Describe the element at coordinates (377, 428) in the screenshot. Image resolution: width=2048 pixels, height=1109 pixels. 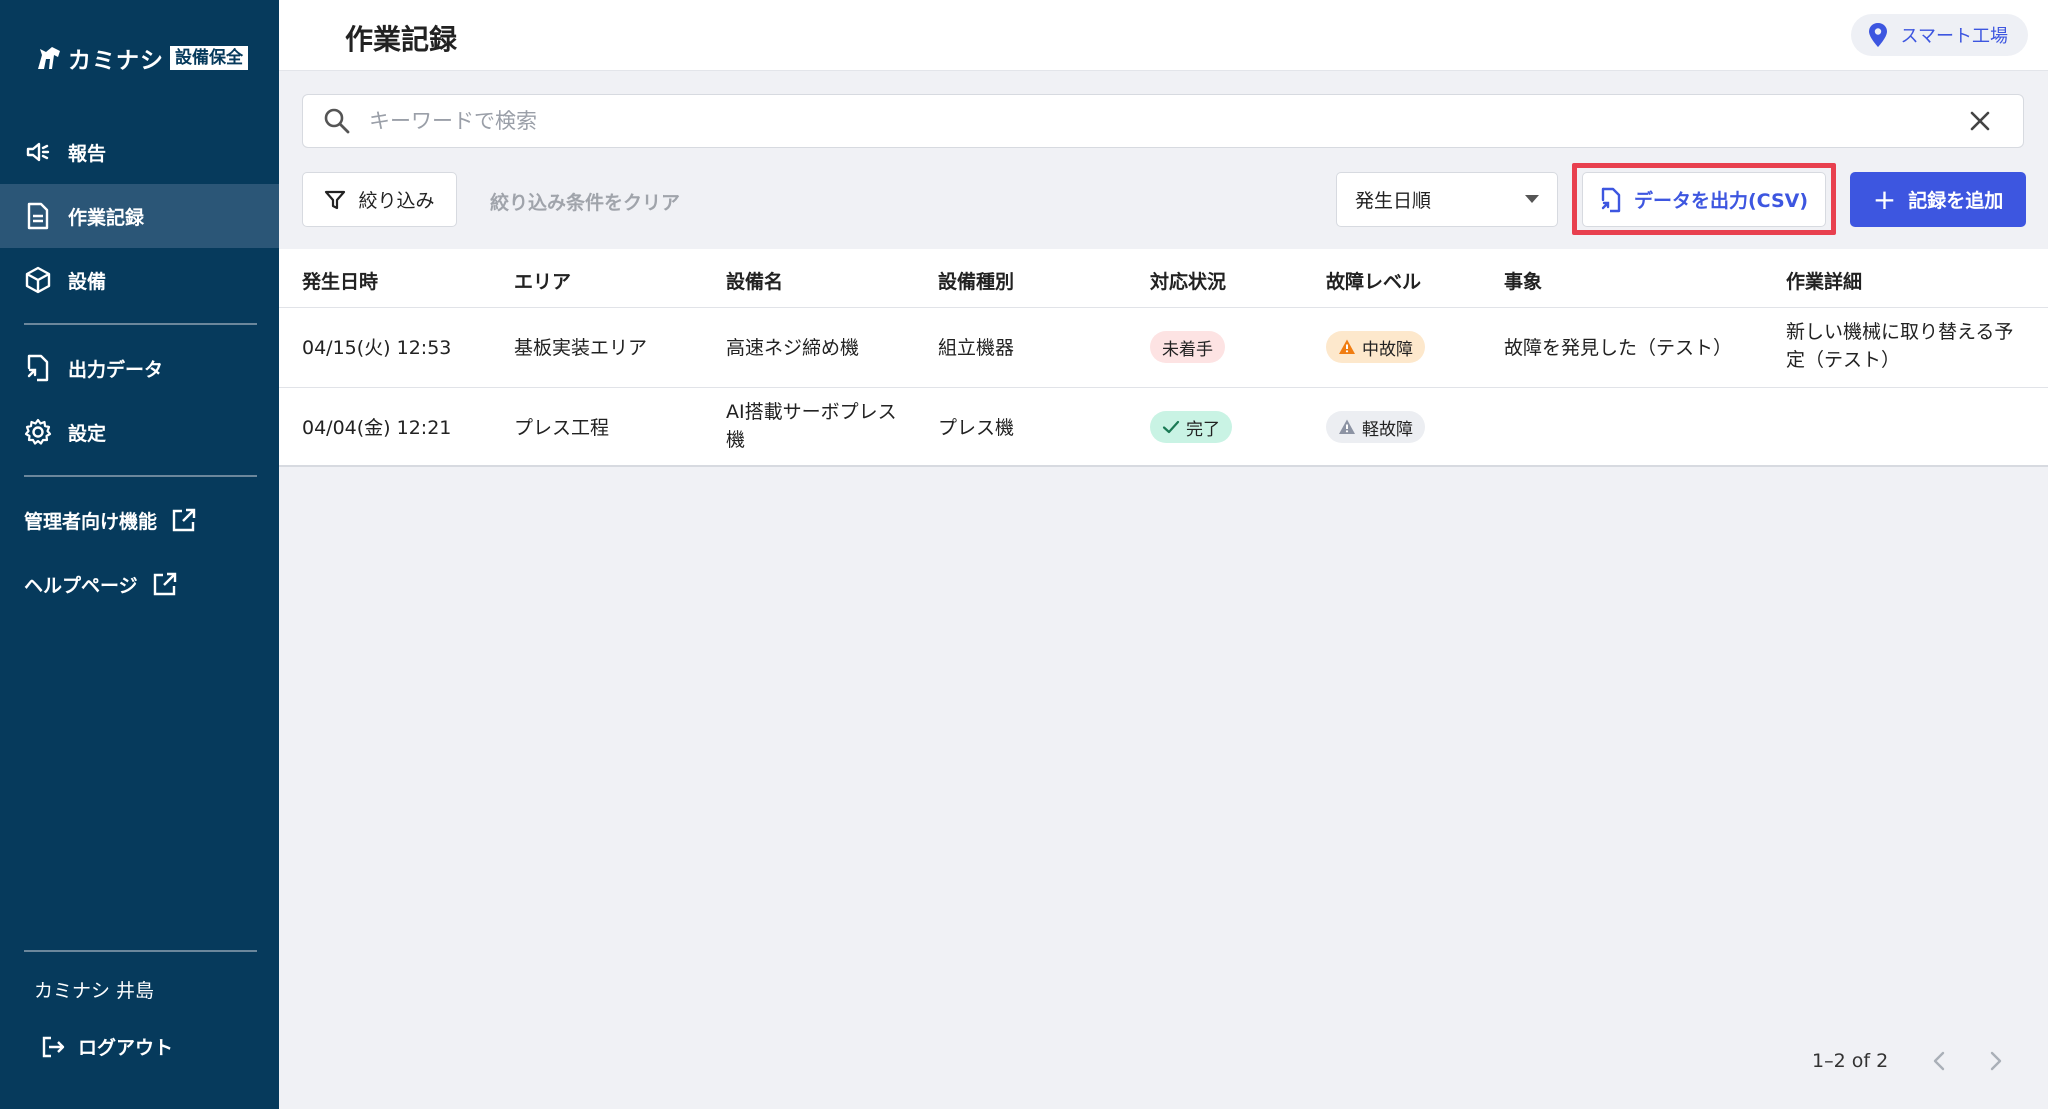
I see `cell-datetime: 04/04(金) 12:21` at that location.